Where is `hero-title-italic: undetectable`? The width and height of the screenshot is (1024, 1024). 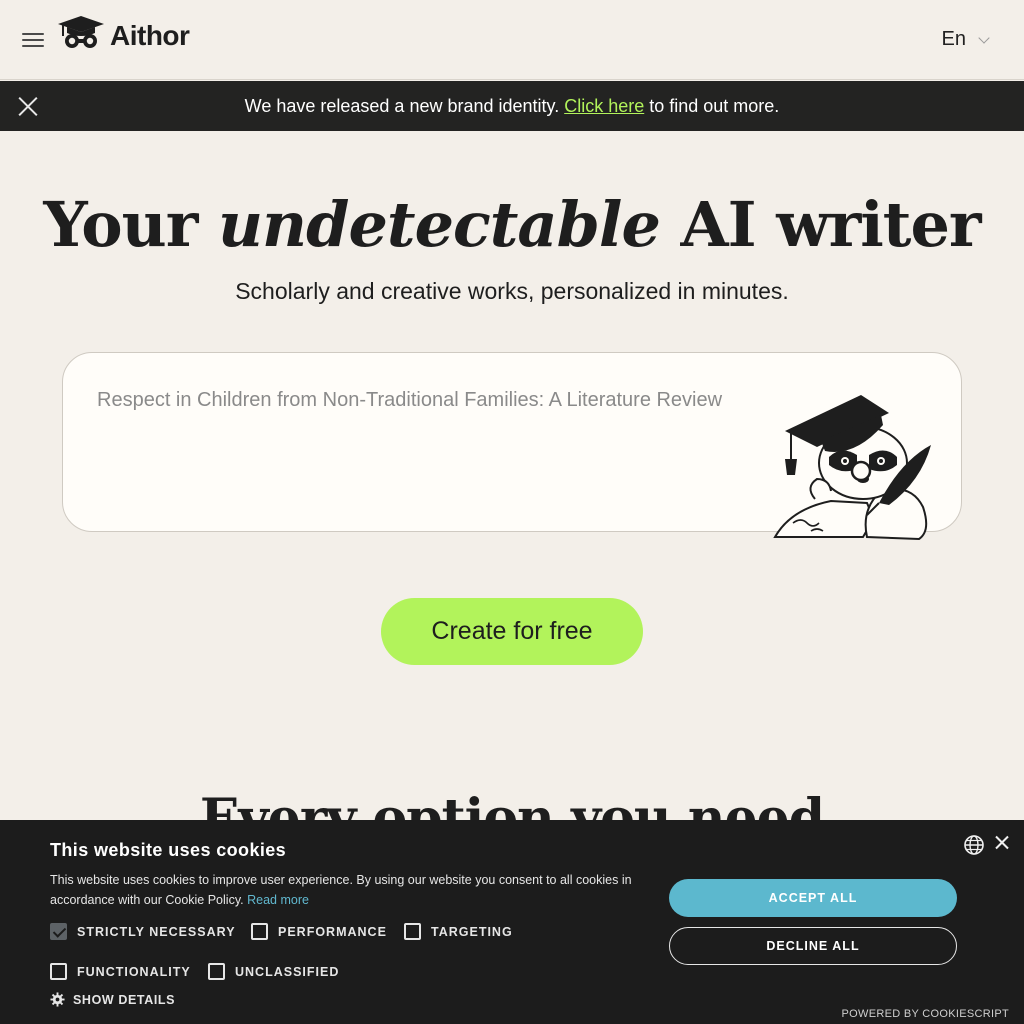
hero-title-italic: undetectable is located at coordinates (439, 224).